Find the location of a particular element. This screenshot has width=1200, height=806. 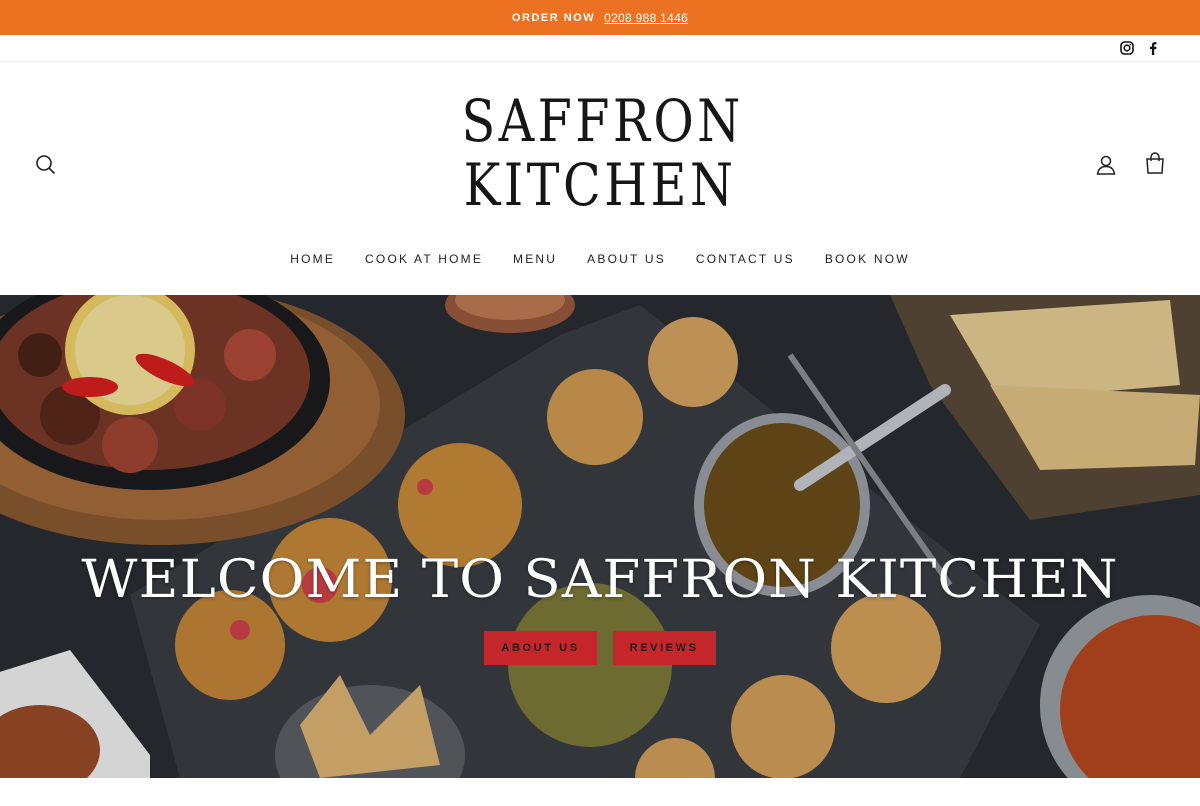

nav-contact-us: CONTACT US is located at coordinates (745, 259).